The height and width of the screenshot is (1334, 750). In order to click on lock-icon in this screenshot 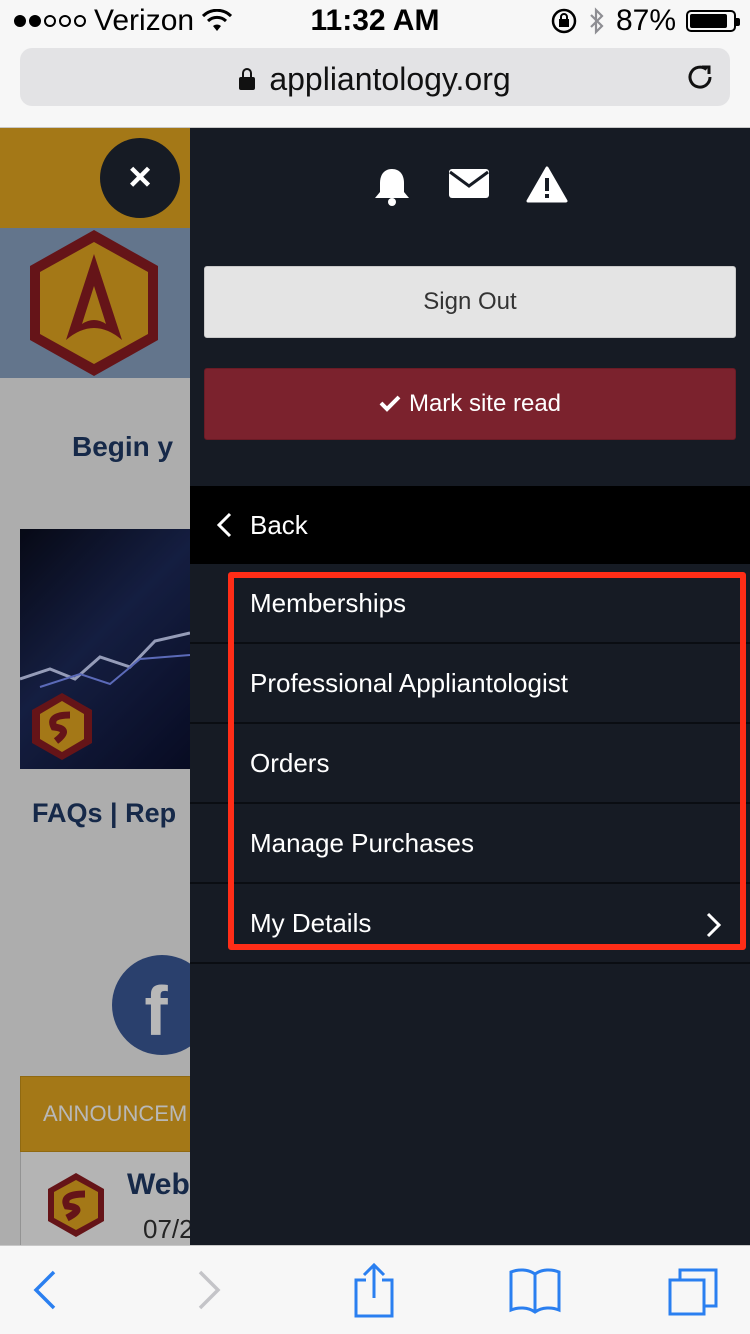, I will do `click(247, 79)`.